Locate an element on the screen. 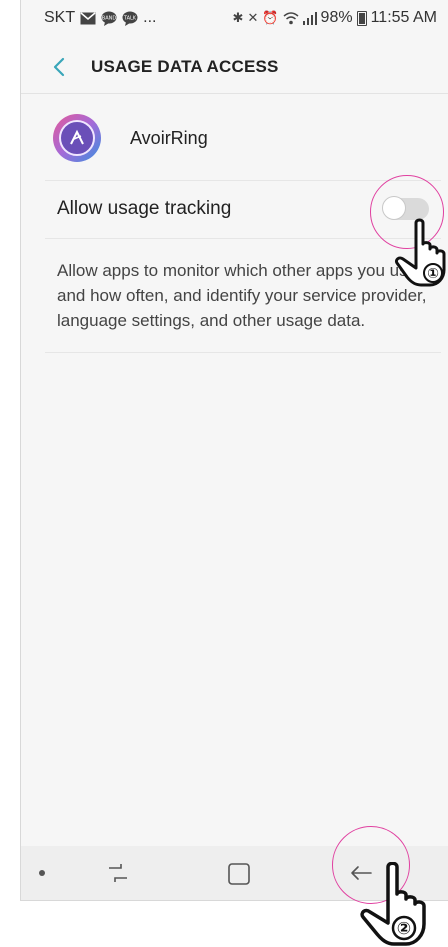 This screenshot has height=947, width=448. battery-percent: 98% is located at coordinates (336, 17).